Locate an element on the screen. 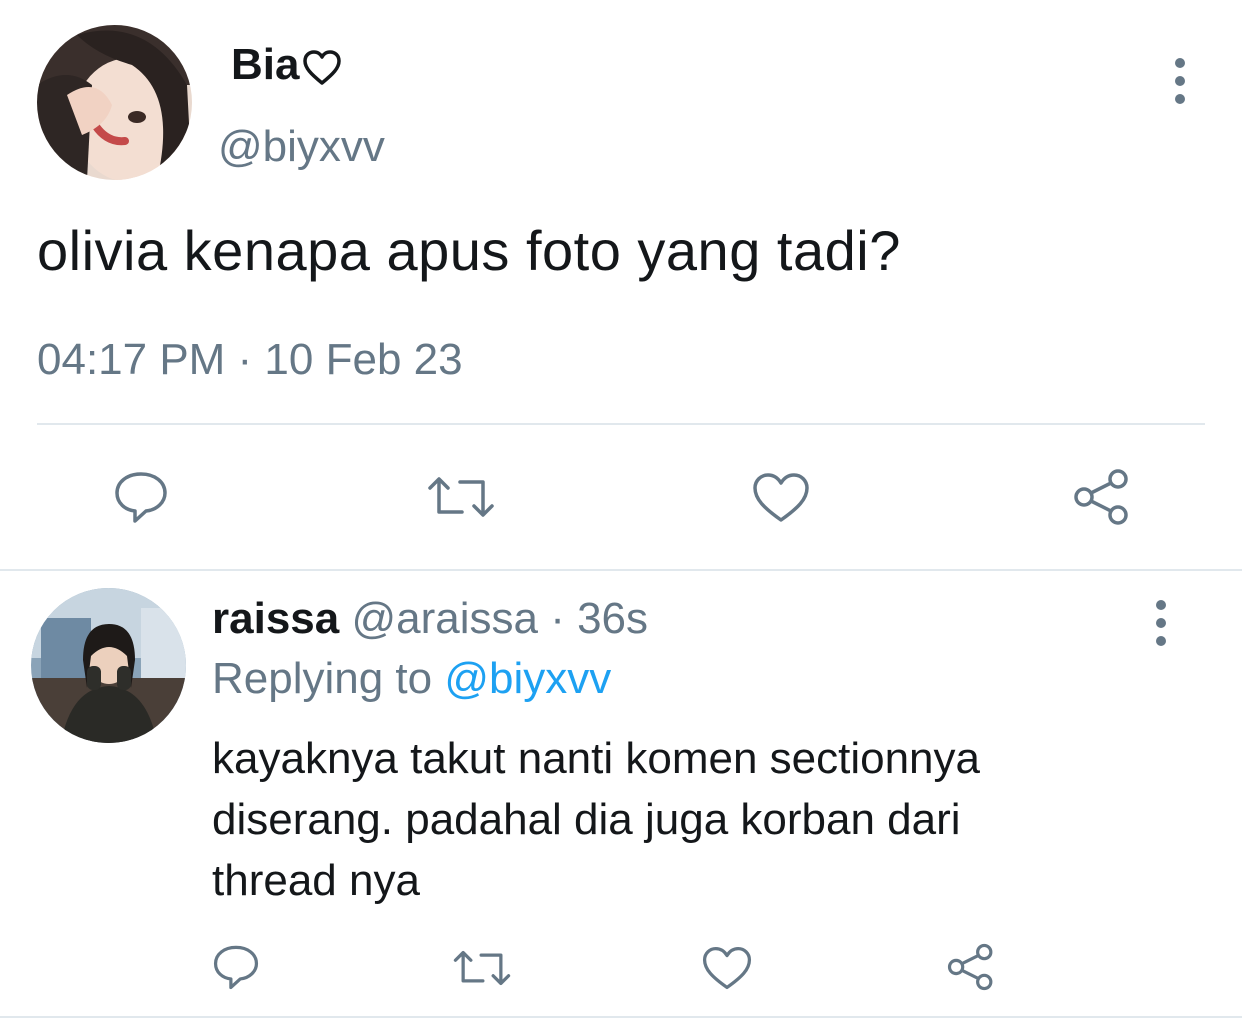 The image size is (1242, 1020). tweet-timestamp: 04:17 PM · 10 Feb 23 is located at coordinates (250, 360).